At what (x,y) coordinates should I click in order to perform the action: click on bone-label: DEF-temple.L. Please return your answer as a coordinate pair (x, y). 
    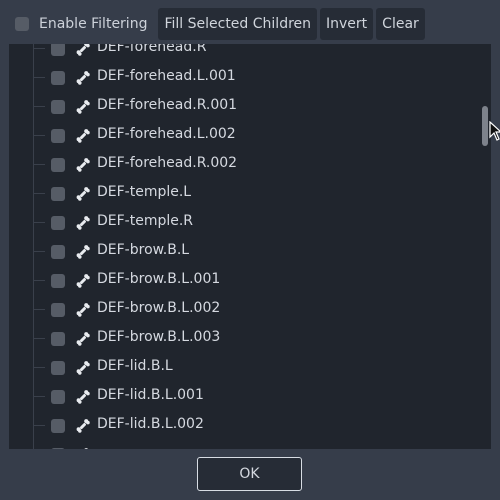
    Looking at the image, I should click on (144, 192).